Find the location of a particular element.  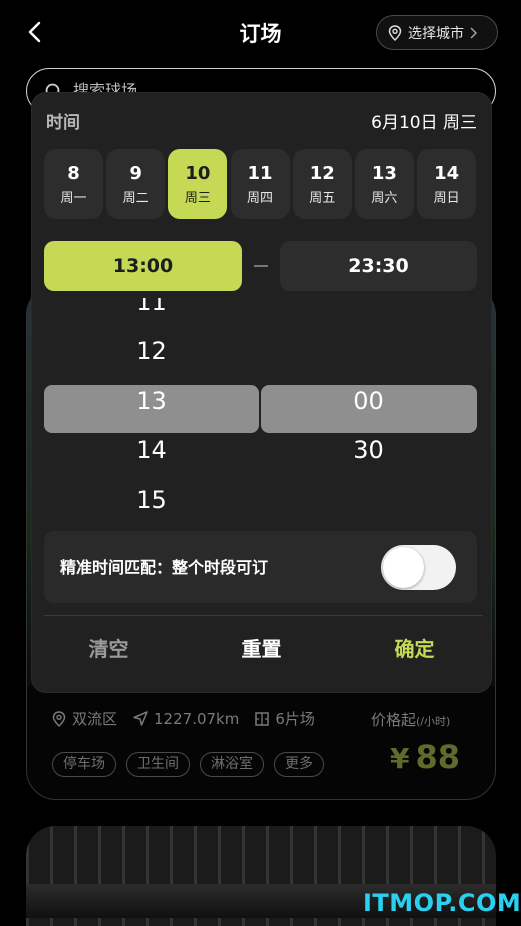

hour-option: 14 is located at coordinates (151, 450).